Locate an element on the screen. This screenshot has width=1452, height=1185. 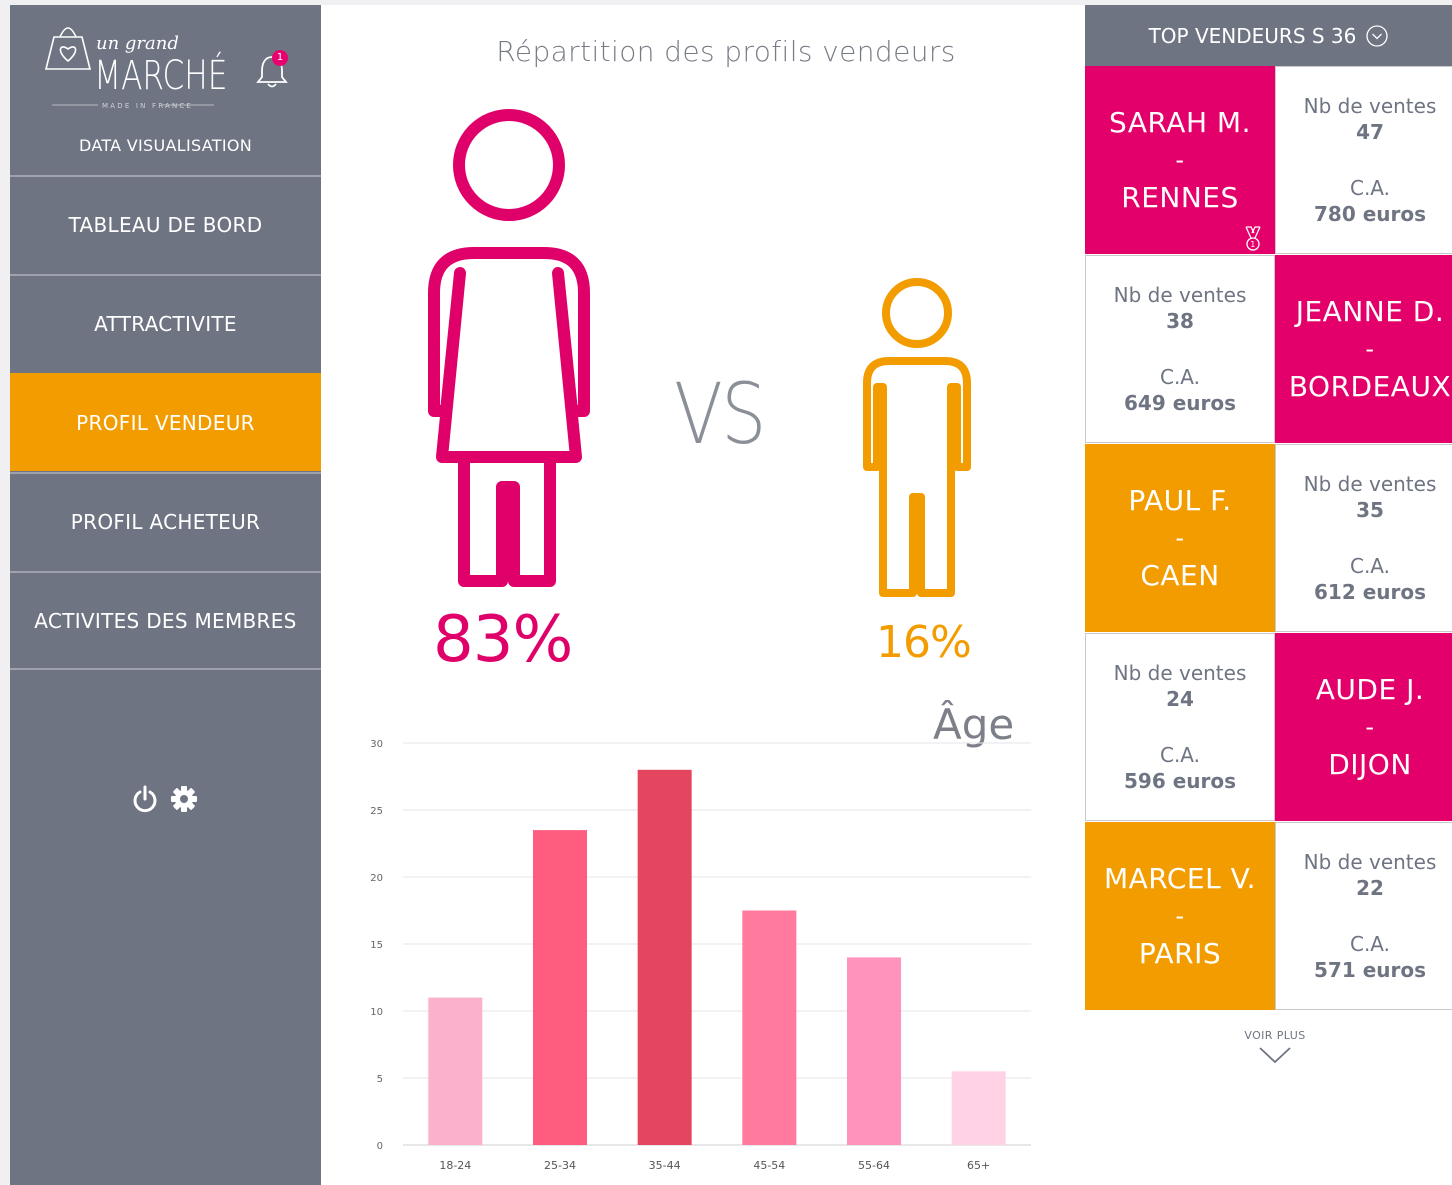
chart-y-tick-label: 20 is located at coordinates (376, 878).